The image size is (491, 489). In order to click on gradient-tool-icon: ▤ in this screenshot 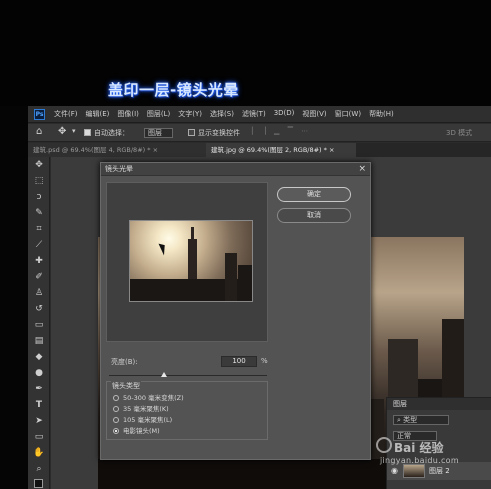, I will do `click(39, 341)`.